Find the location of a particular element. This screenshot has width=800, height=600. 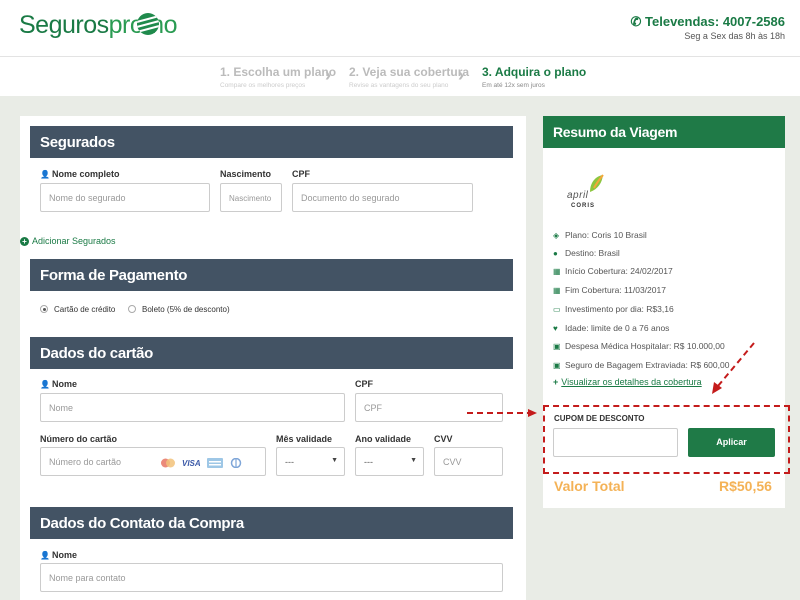

tag-icon: ◈ is located at coordinates (556, 235).